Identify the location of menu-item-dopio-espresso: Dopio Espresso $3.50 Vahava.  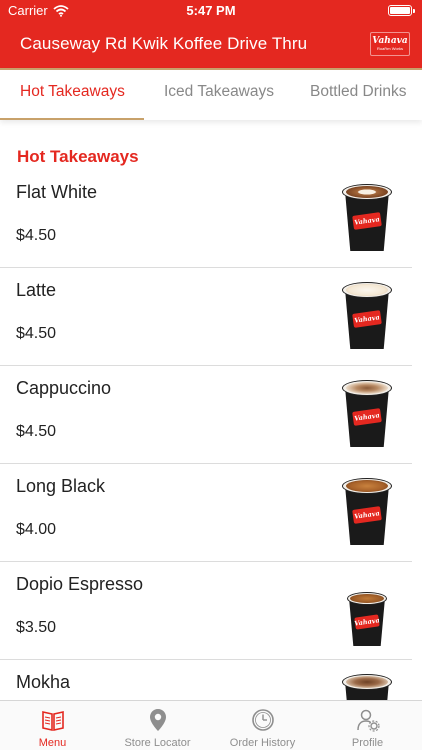
(206, 611).